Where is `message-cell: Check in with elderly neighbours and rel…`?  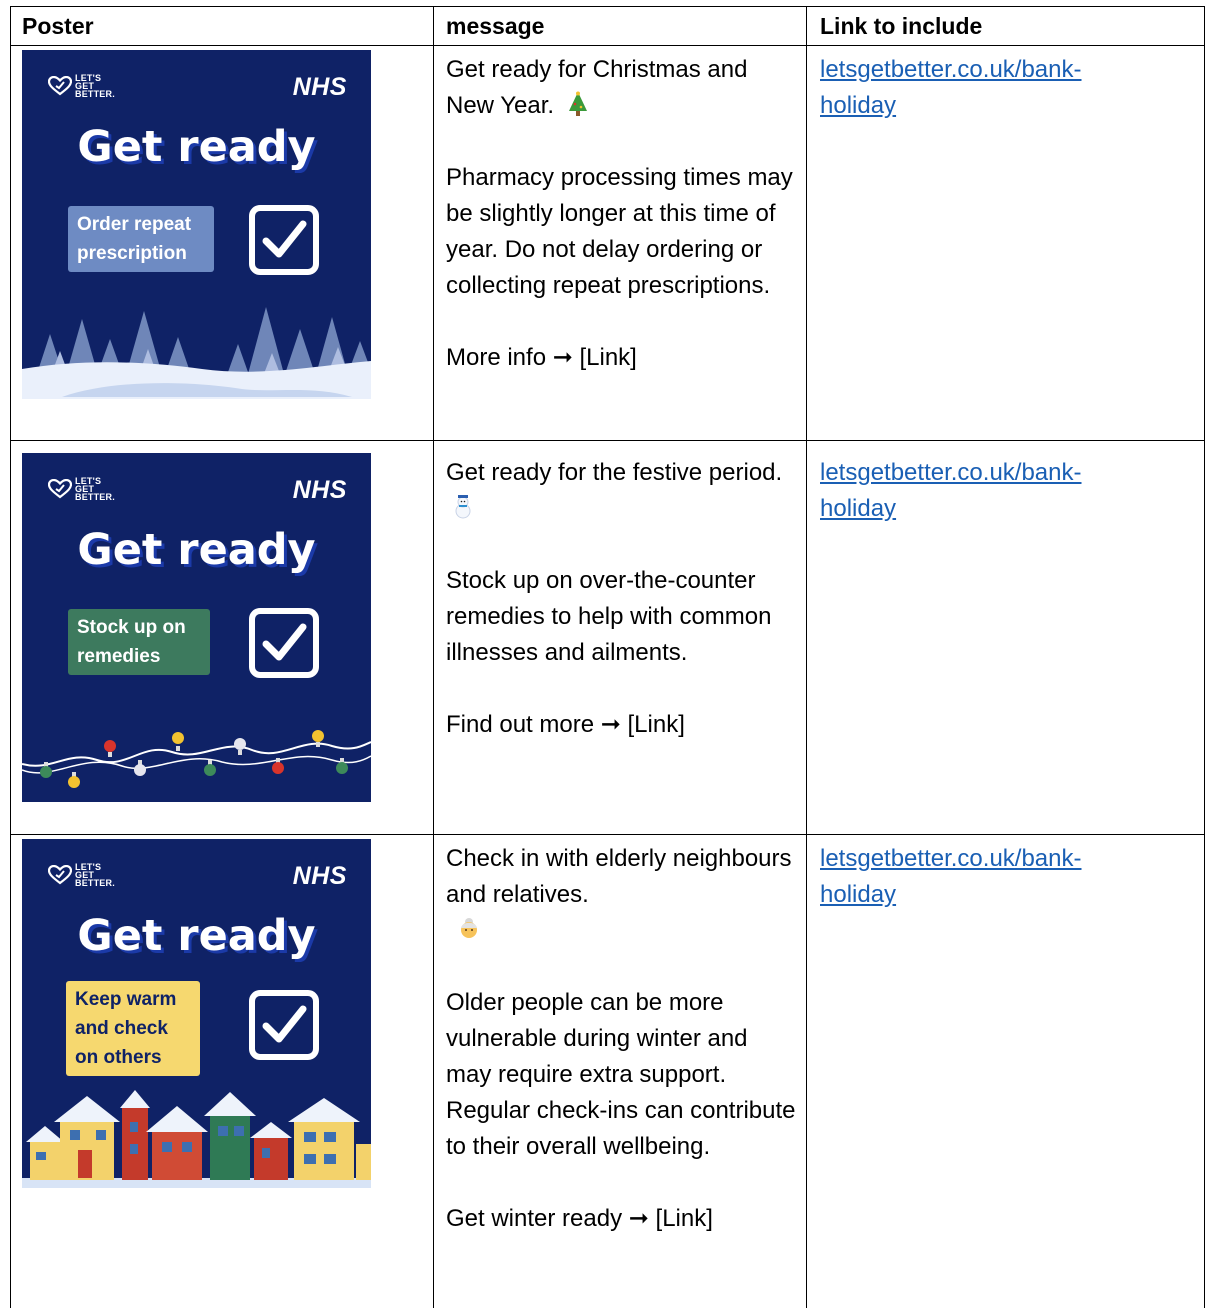 message-cell: Check in with elderly neighbours and rel… is located at coordinates (621, 1039).